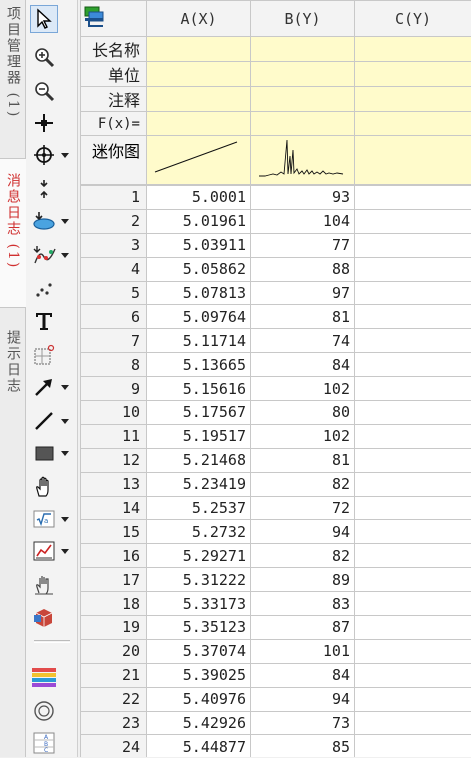 This screenshot has height=758, width=471. What do you see at coordinates (52, 355) in the screenshot?
I see `annotation-button` at bounding box center [52, 355].